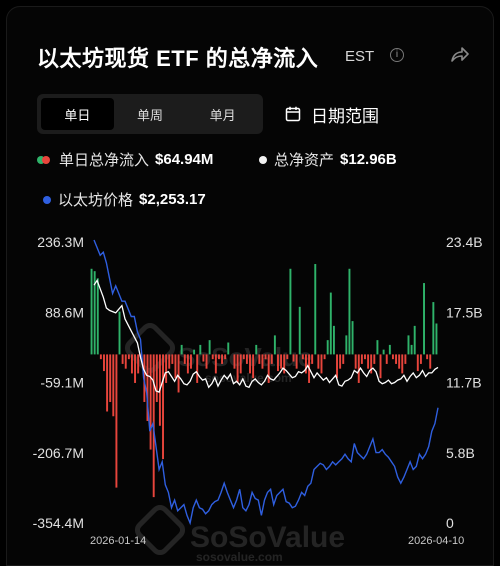  What do you see at coordinates (125, 159) in the screenshot?
I see `legend-daily-net-inflow: 单日总净流入 $64.94M` at bounding box center [125, 159].